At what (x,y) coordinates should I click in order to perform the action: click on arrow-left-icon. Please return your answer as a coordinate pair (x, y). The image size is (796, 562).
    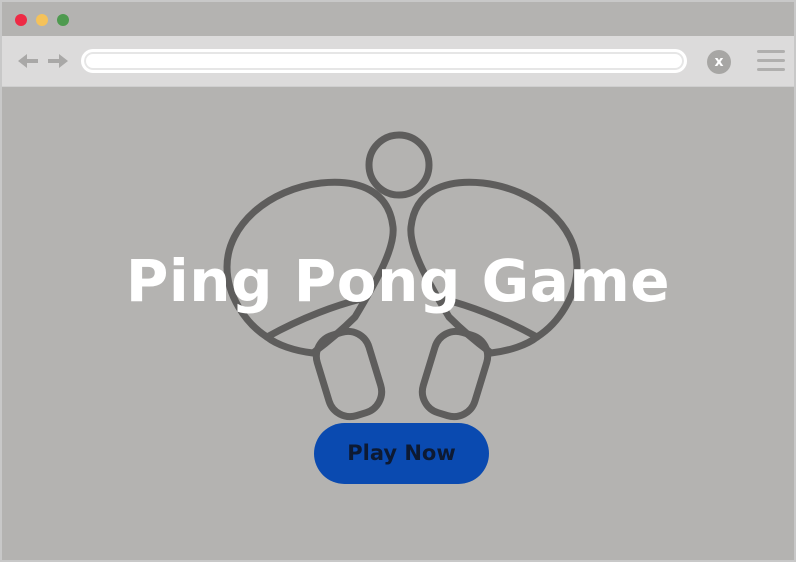
    Looking at the image, I should click on (28, 61).